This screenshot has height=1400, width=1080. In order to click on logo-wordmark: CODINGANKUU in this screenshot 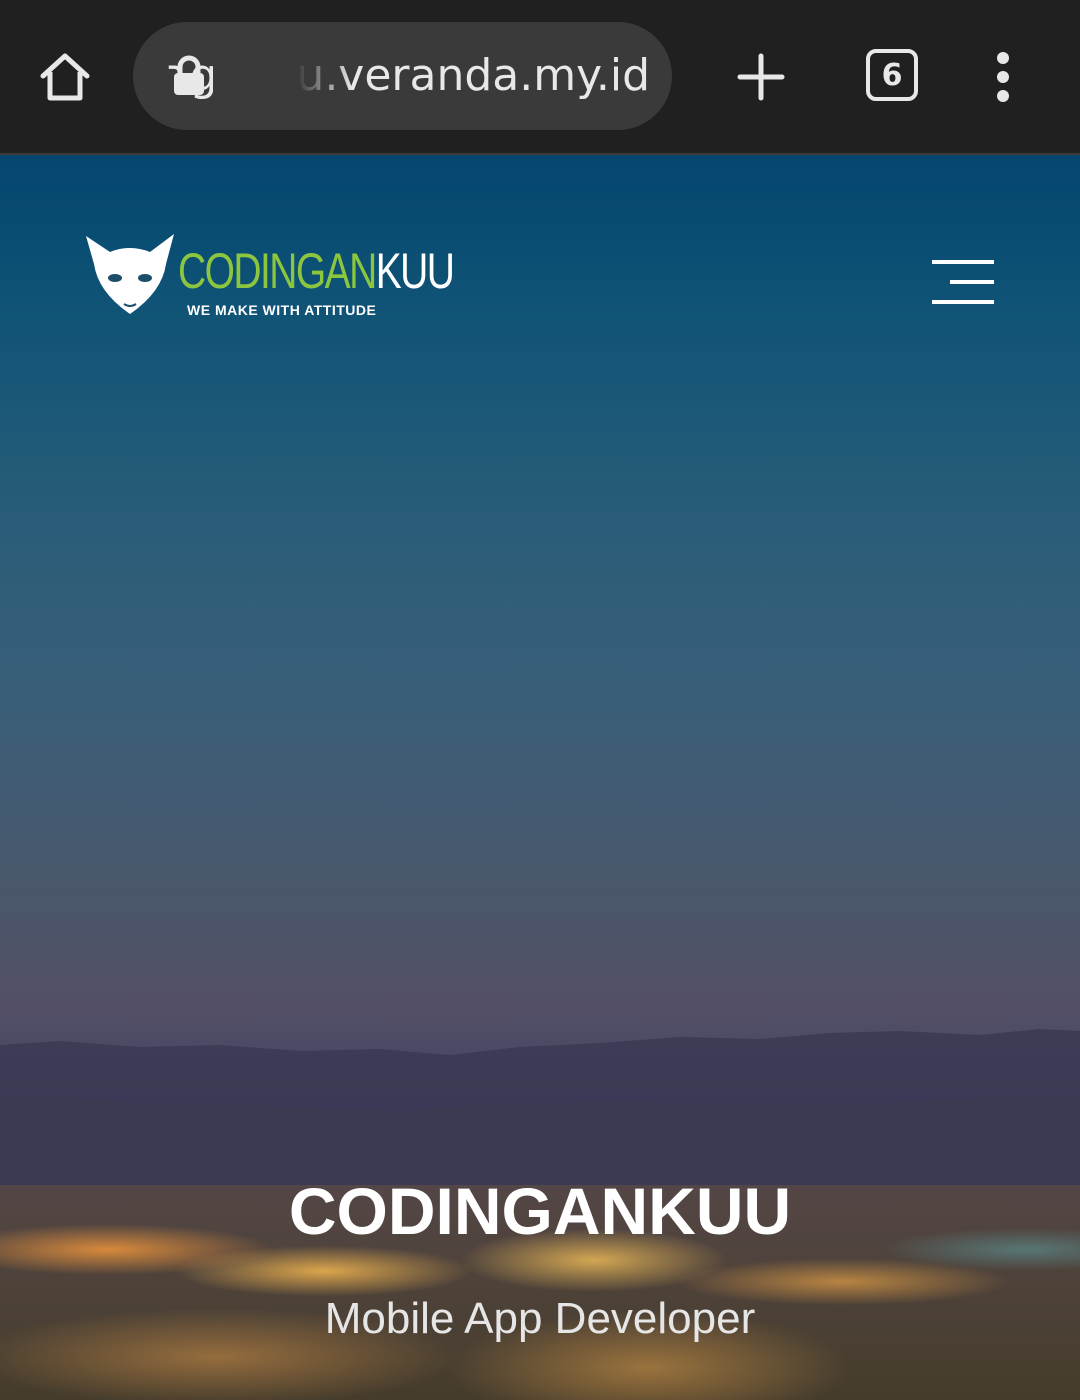, I will do `click(316, 271)`.